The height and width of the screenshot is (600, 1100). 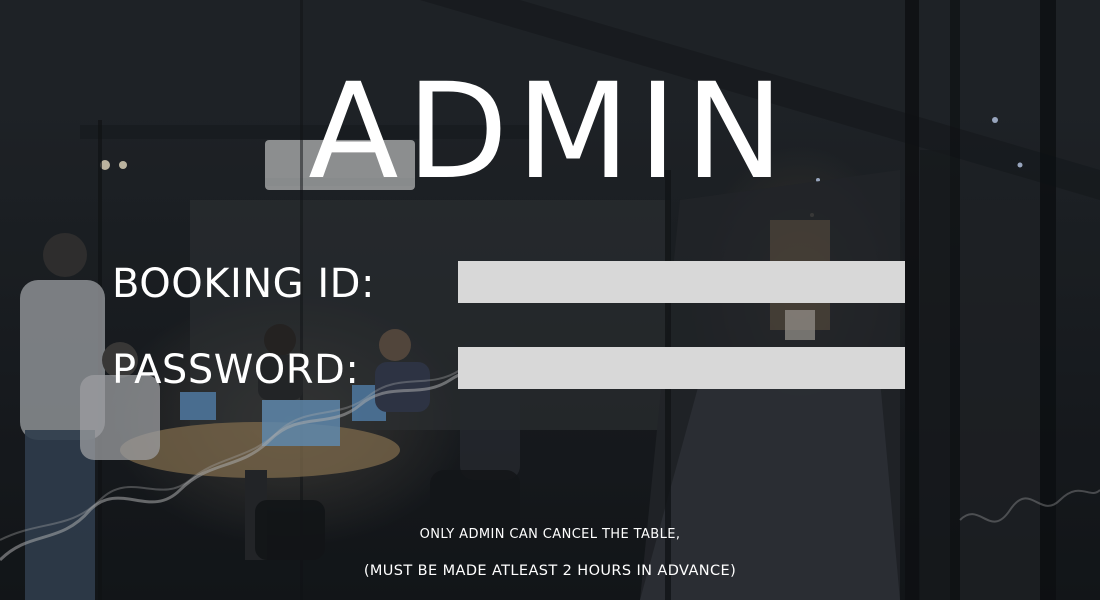 I want to click on password-input, so click(x=681, y=368).